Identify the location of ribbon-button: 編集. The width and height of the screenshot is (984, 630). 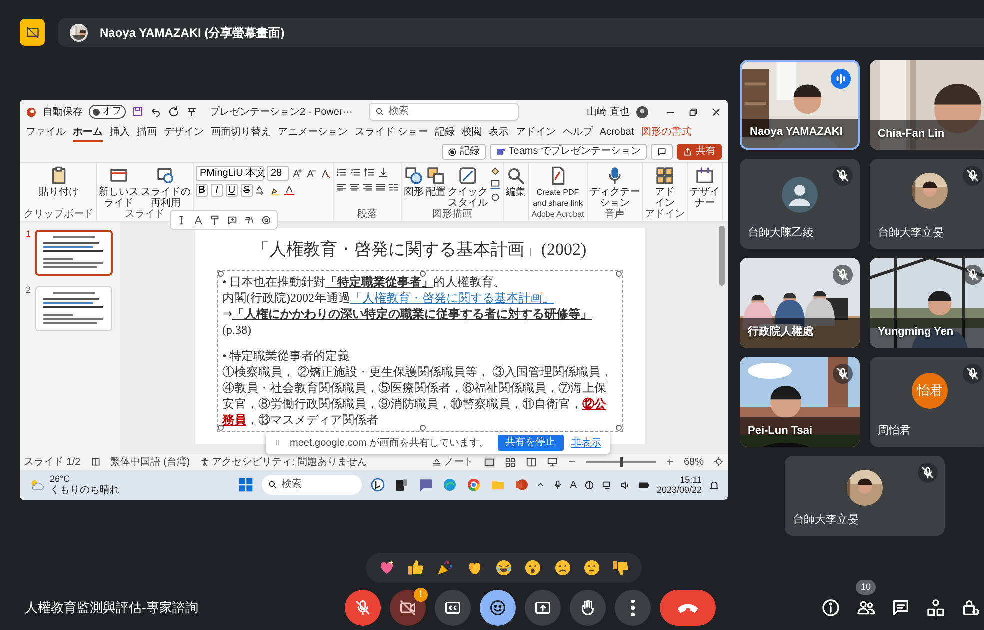
(516, 182).